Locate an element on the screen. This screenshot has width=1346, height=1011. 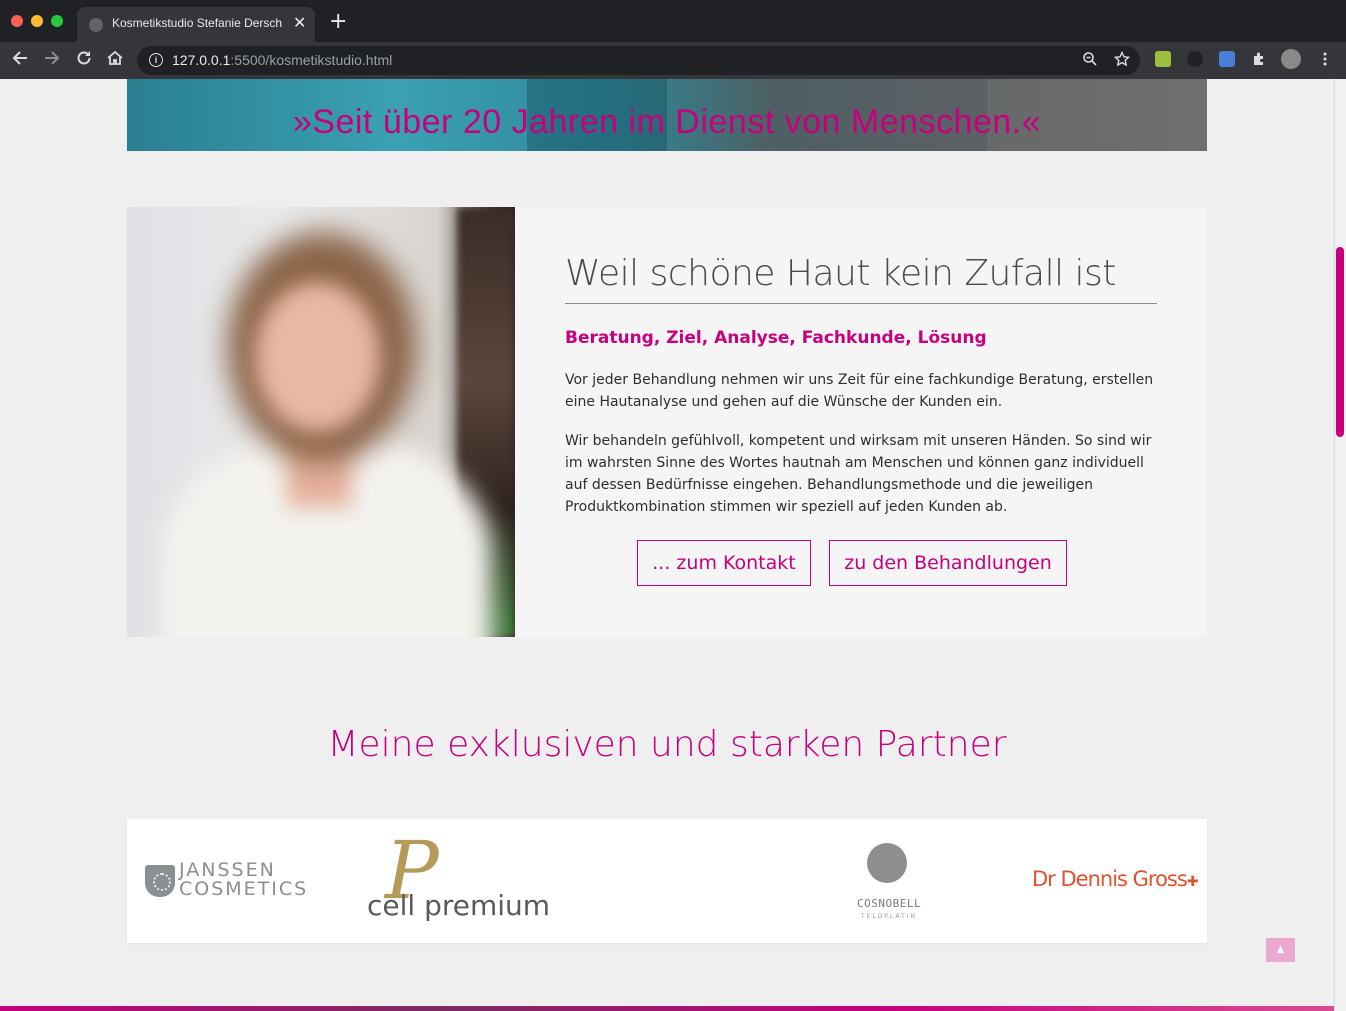
partners-title: Meine exklusiven und starken Partner is located at coordinates (667, 744).